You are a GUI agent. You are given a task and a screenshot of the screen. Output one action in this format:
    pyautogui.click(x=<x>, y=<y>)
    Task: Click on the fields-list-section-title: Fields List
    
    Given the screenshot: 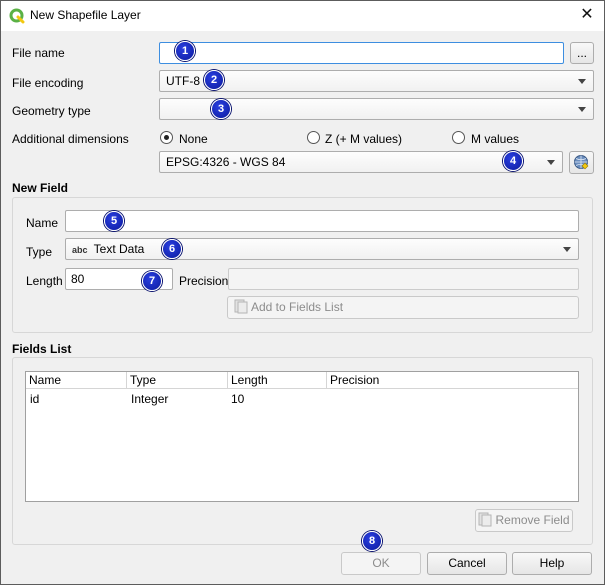 What is the action you would take?
    pyautogui.click(x=42, y=349)
    